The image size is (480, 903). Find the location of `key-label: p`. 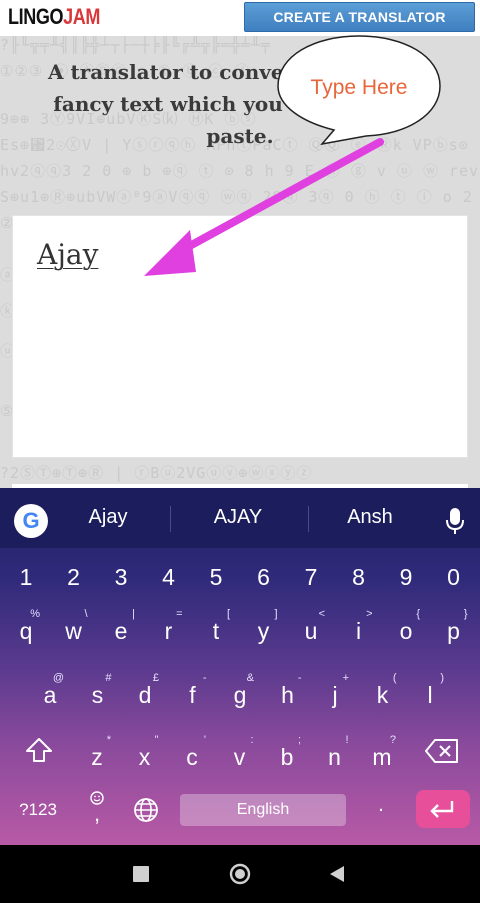

key-label: p is located at coordinates (453, 631).